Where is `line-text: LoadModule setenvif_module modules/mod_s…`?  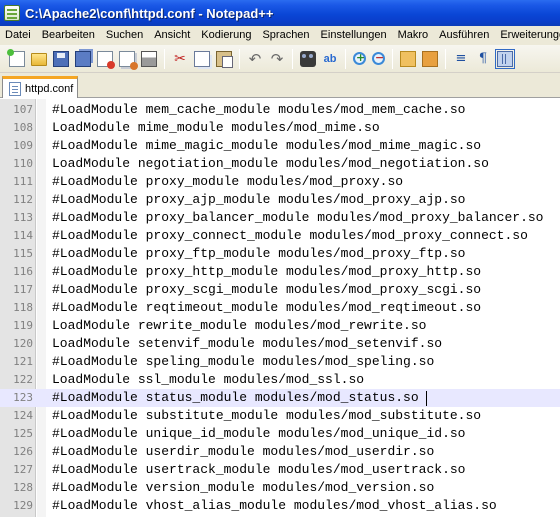 line-text: LoadModule setenvif_module modules/mod_s… is located at coordinates (247, 344).